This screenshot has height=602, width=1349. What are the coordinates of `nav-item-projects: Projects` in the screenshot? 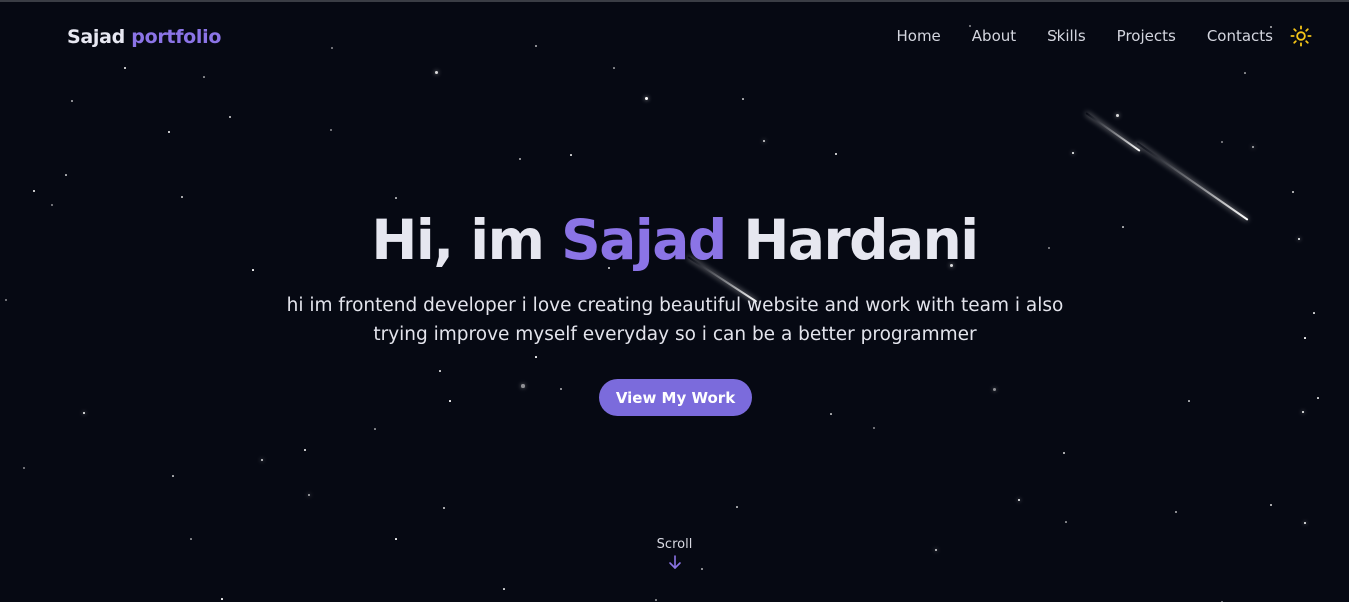 It's located at (1146, 36).